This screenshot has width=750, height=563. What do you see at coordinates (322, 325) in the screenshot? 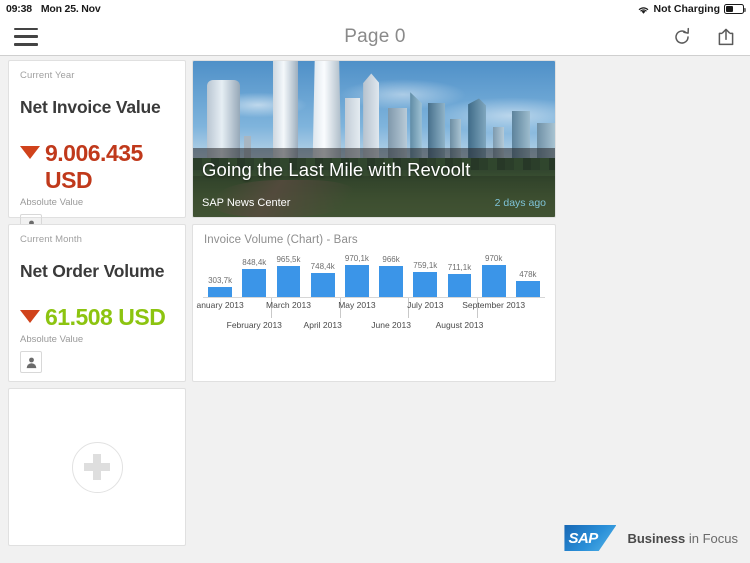
I see `x-axis-label: April 2013` at bounding box center [322, 325].